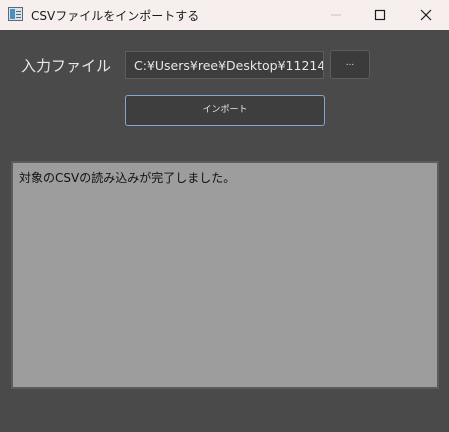 The image size is (449, 432). I want to click on maximize-icon, so click(380, 15).